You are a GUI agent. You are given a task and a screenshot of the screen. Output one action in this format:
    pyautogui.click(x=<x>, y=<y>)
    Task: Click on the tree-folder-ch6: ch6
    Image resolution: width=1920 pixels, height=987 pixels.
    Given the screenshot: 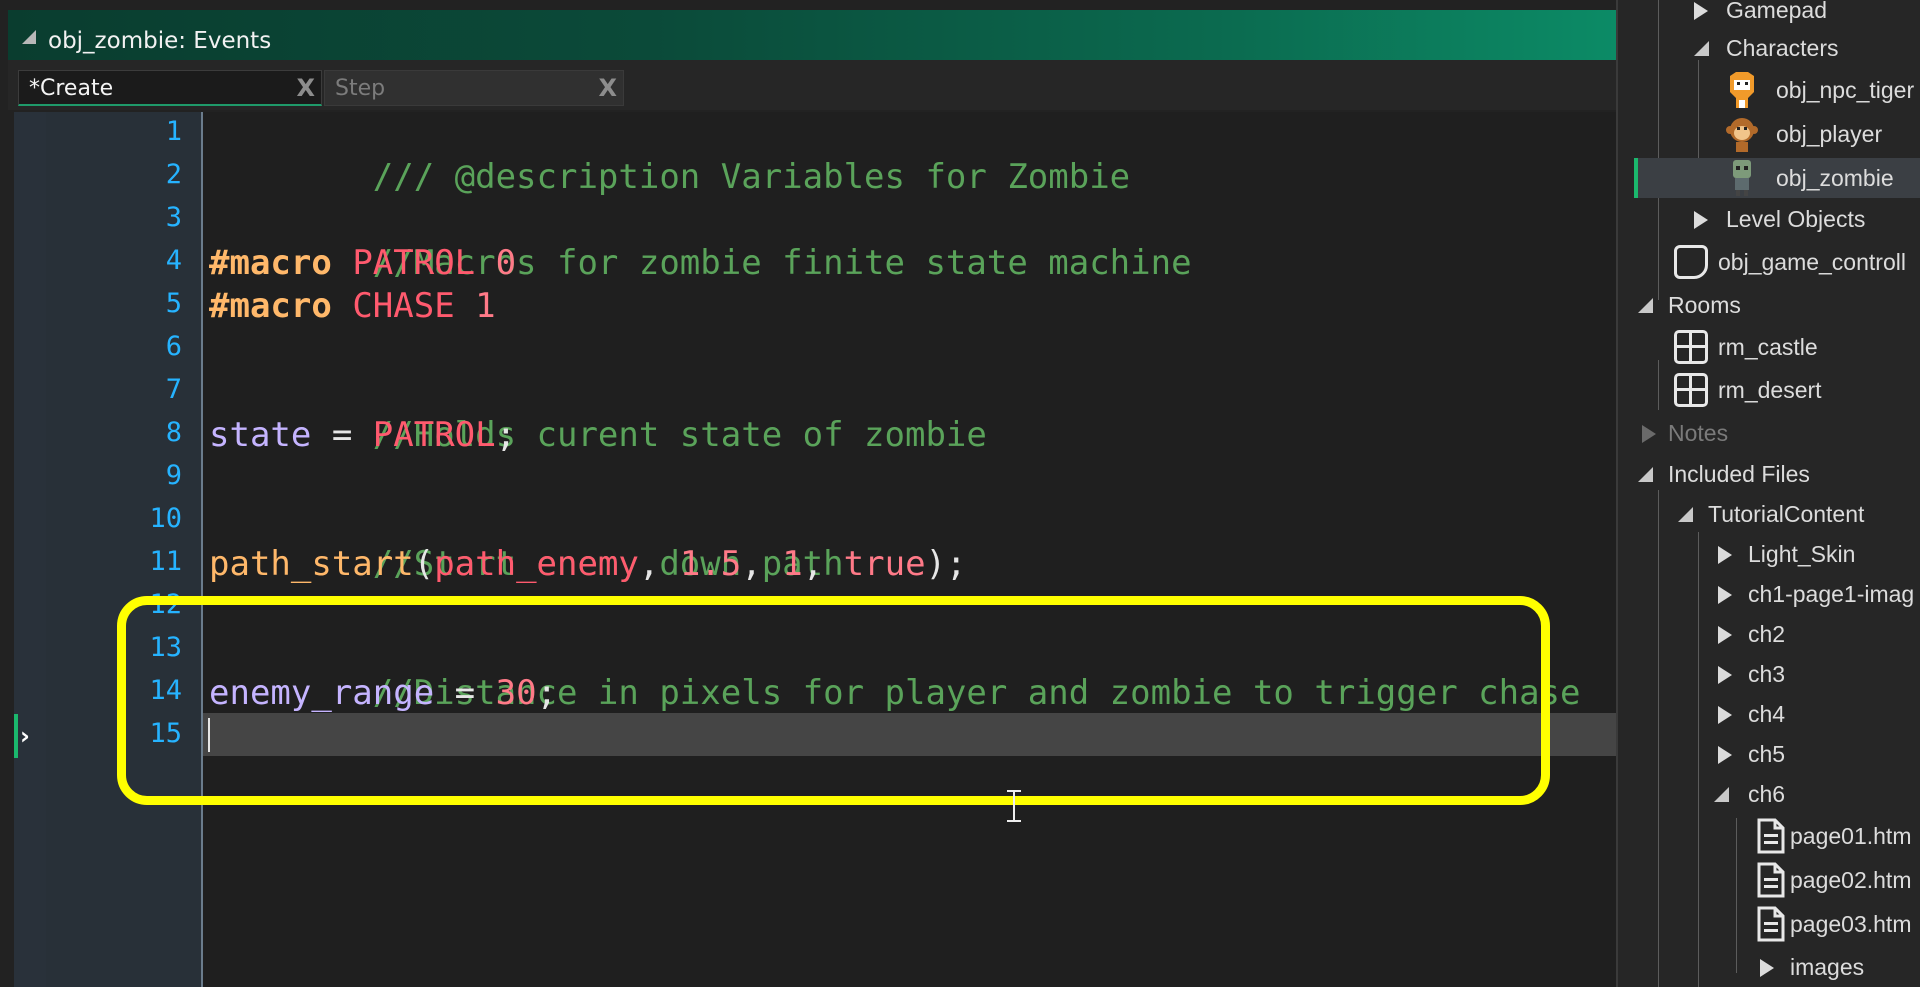 What is the action you would take?
    pyautogui.click(x=1779, y=794)
    